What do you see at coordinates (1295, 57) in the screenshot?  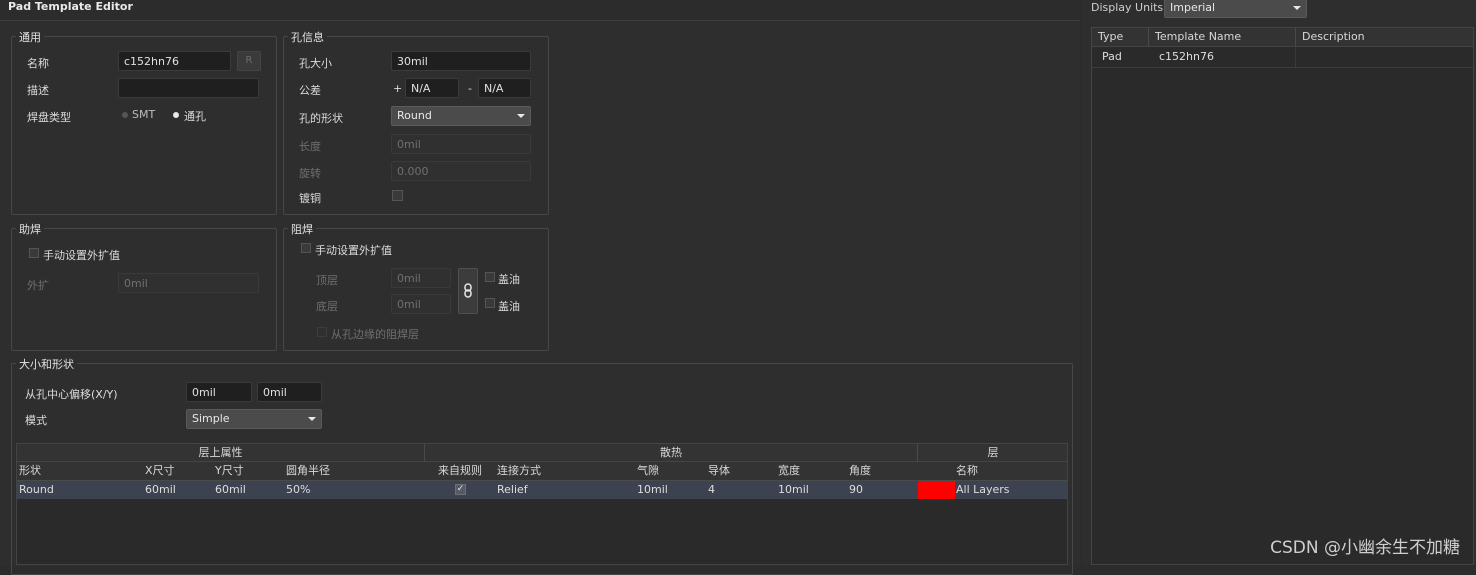 I see `column-divider` at bounding box center [1295, 57].